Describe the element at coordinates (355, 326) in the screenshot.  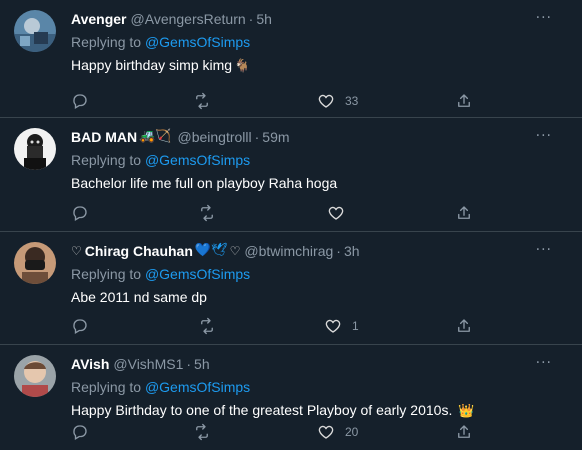
I see `like-count: 1` at that location.